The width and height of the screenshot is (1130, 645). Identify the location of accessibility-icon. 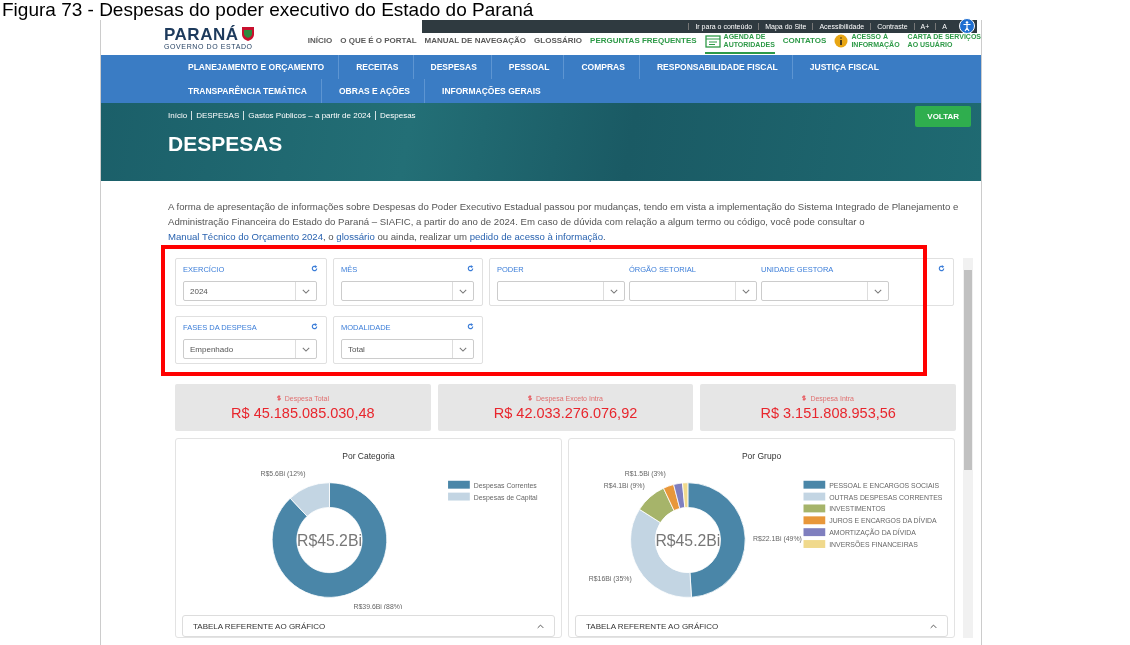
(967, 26).